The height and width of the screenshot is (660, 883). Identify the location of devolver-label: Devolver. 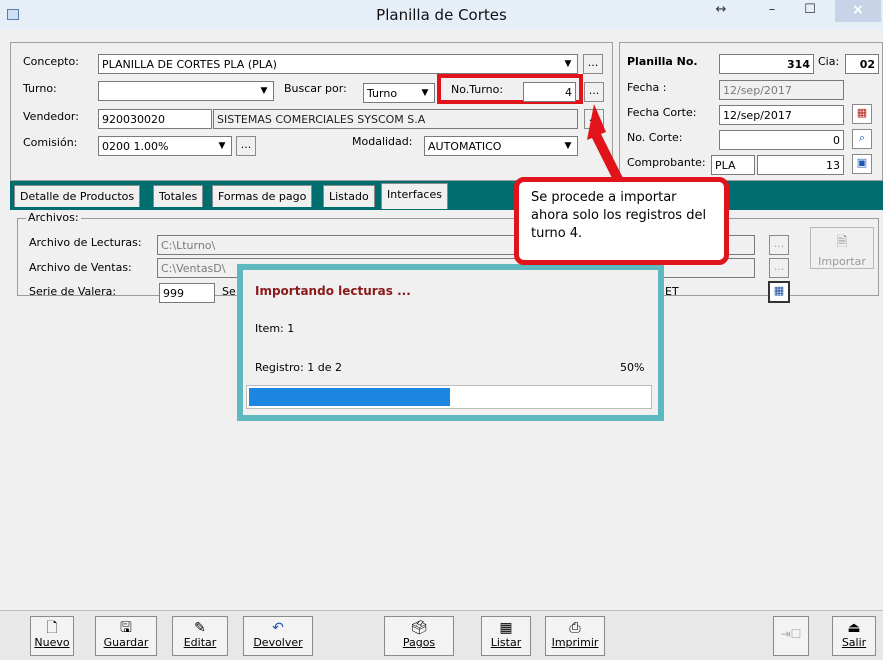
(278, 642).